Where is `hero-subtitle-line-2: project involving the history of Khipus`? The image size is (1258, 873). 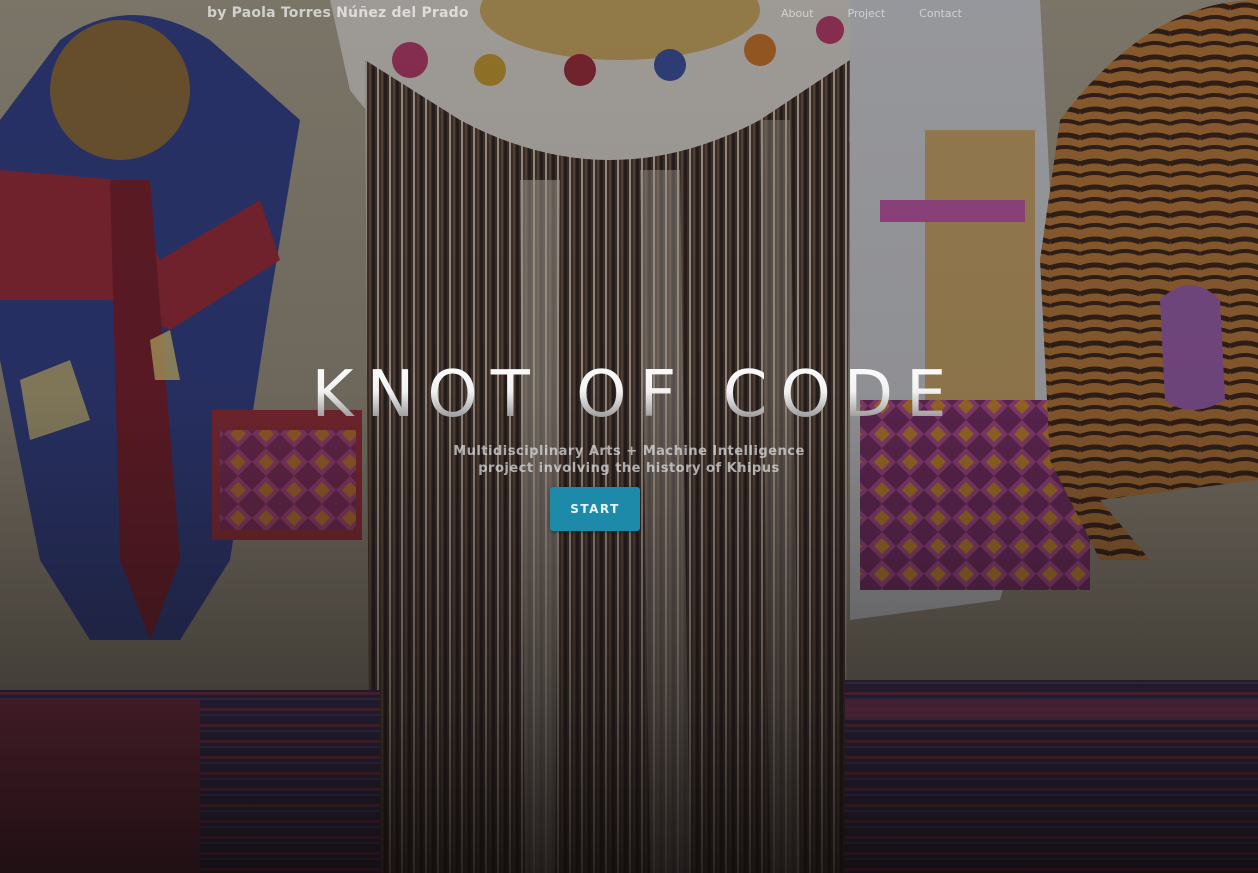 hero-subtitle-line-2: project involving the history of Khipus is located at coordinates (629, 468).